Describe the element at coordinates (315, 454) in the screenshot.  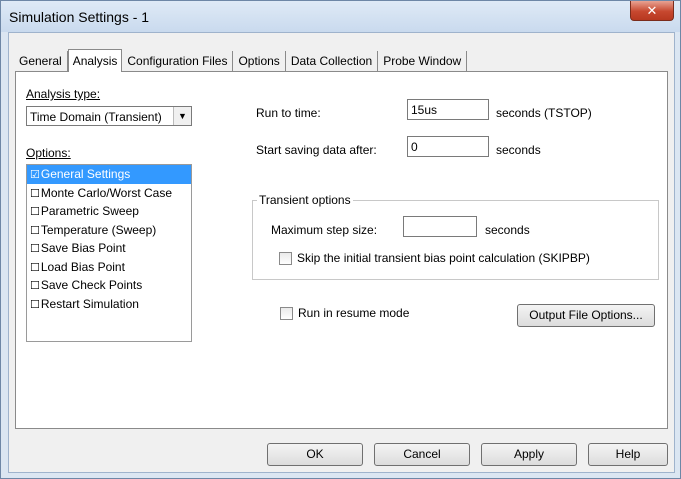
I see `ok-button: OK` at that location.